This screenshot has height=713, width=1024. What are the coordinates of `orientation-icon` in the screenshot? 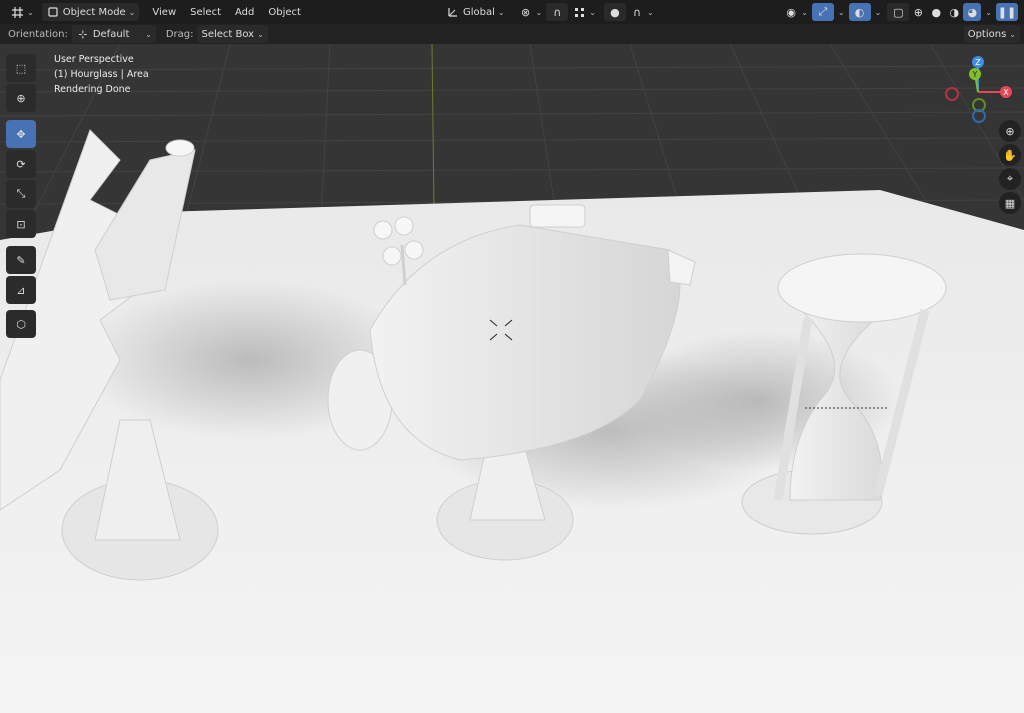 It's located at (453, 12).